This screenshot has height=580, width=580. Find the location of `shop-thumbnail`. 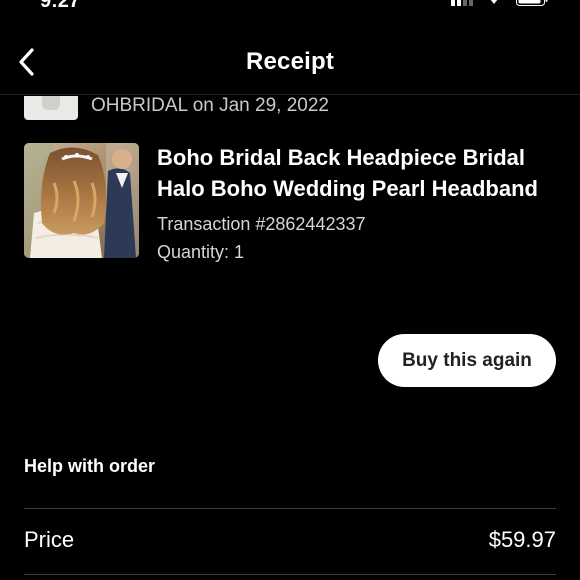

shop-thumbnail is located at coordinates (51, 108).